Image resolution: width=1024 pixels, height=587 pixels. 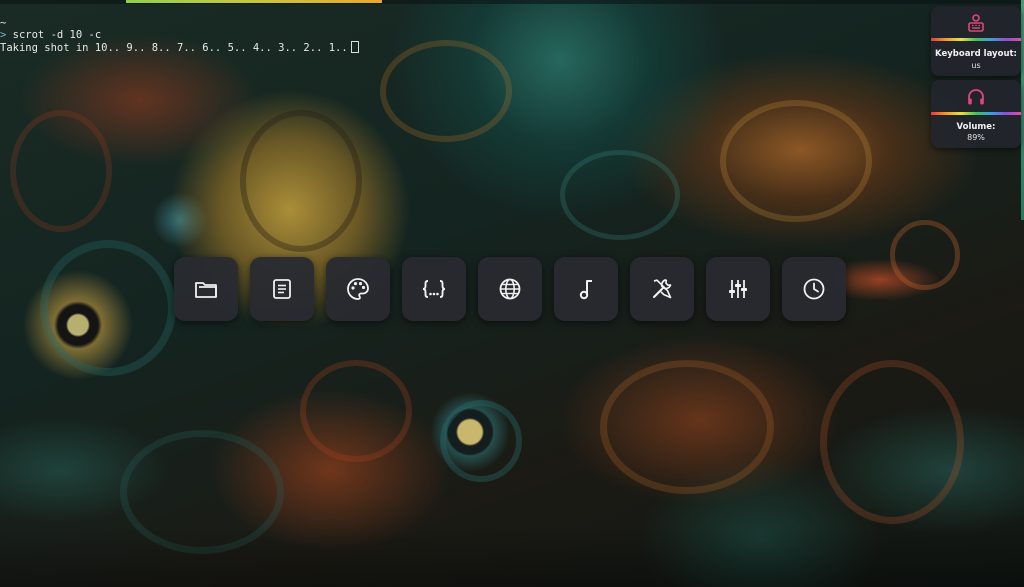 I want to click on workspace-bar, so click(x=512, y=2).